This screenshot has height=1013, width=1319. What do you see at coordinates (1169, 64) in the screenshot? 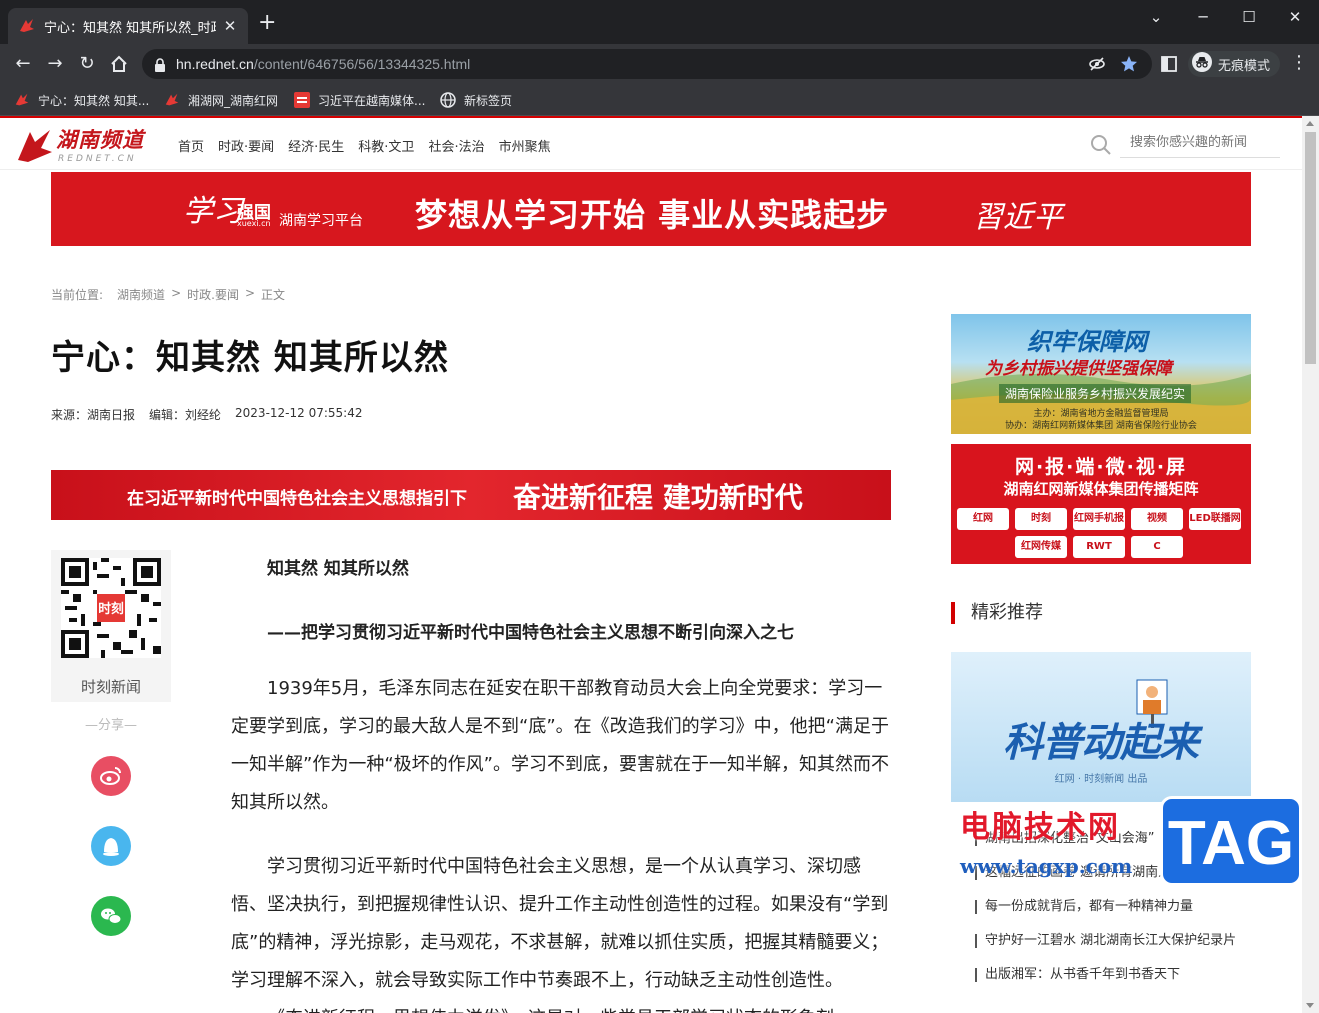
I see `side-panel-icon` at bounding box center [1169, 64].